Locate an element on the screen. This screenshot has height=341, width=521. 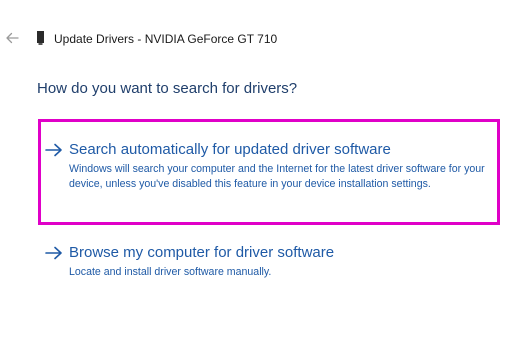
back-button is located at coordinates (12, 38).